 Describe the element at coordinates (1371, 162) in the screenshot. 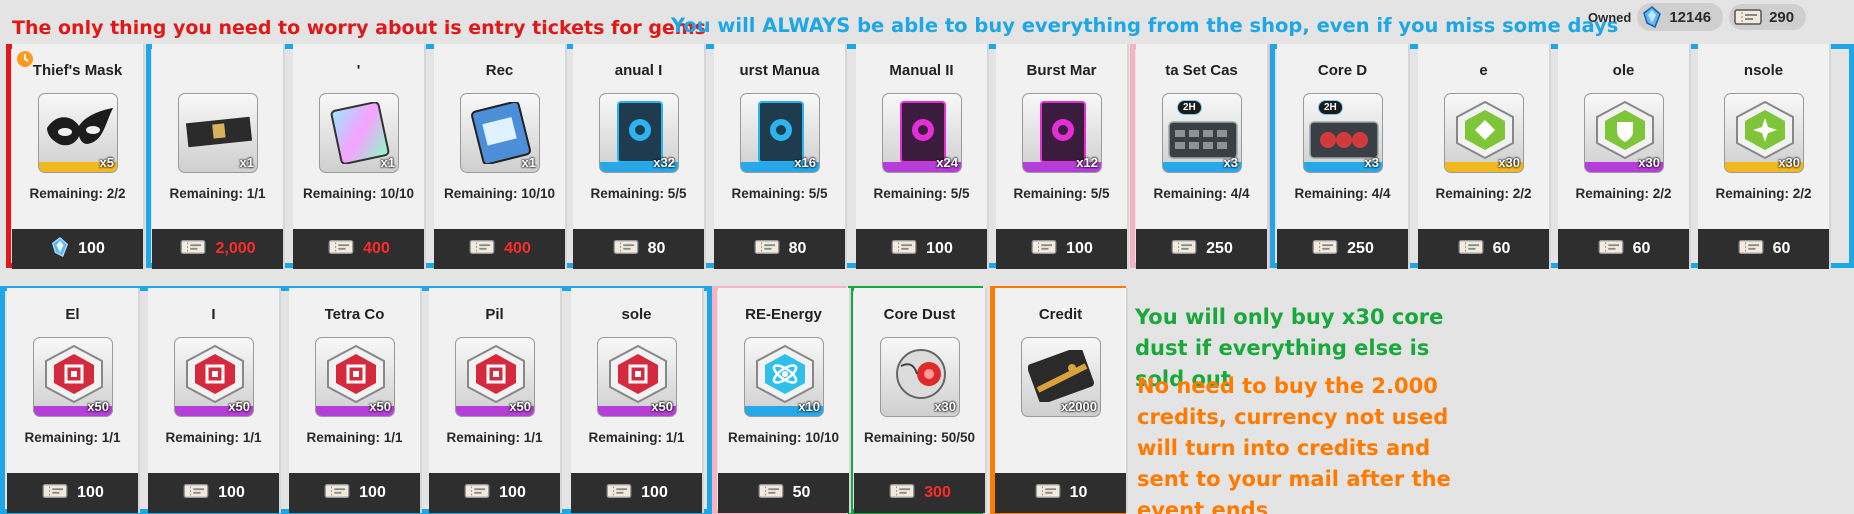

I see `item-quantity: x3` at that location.